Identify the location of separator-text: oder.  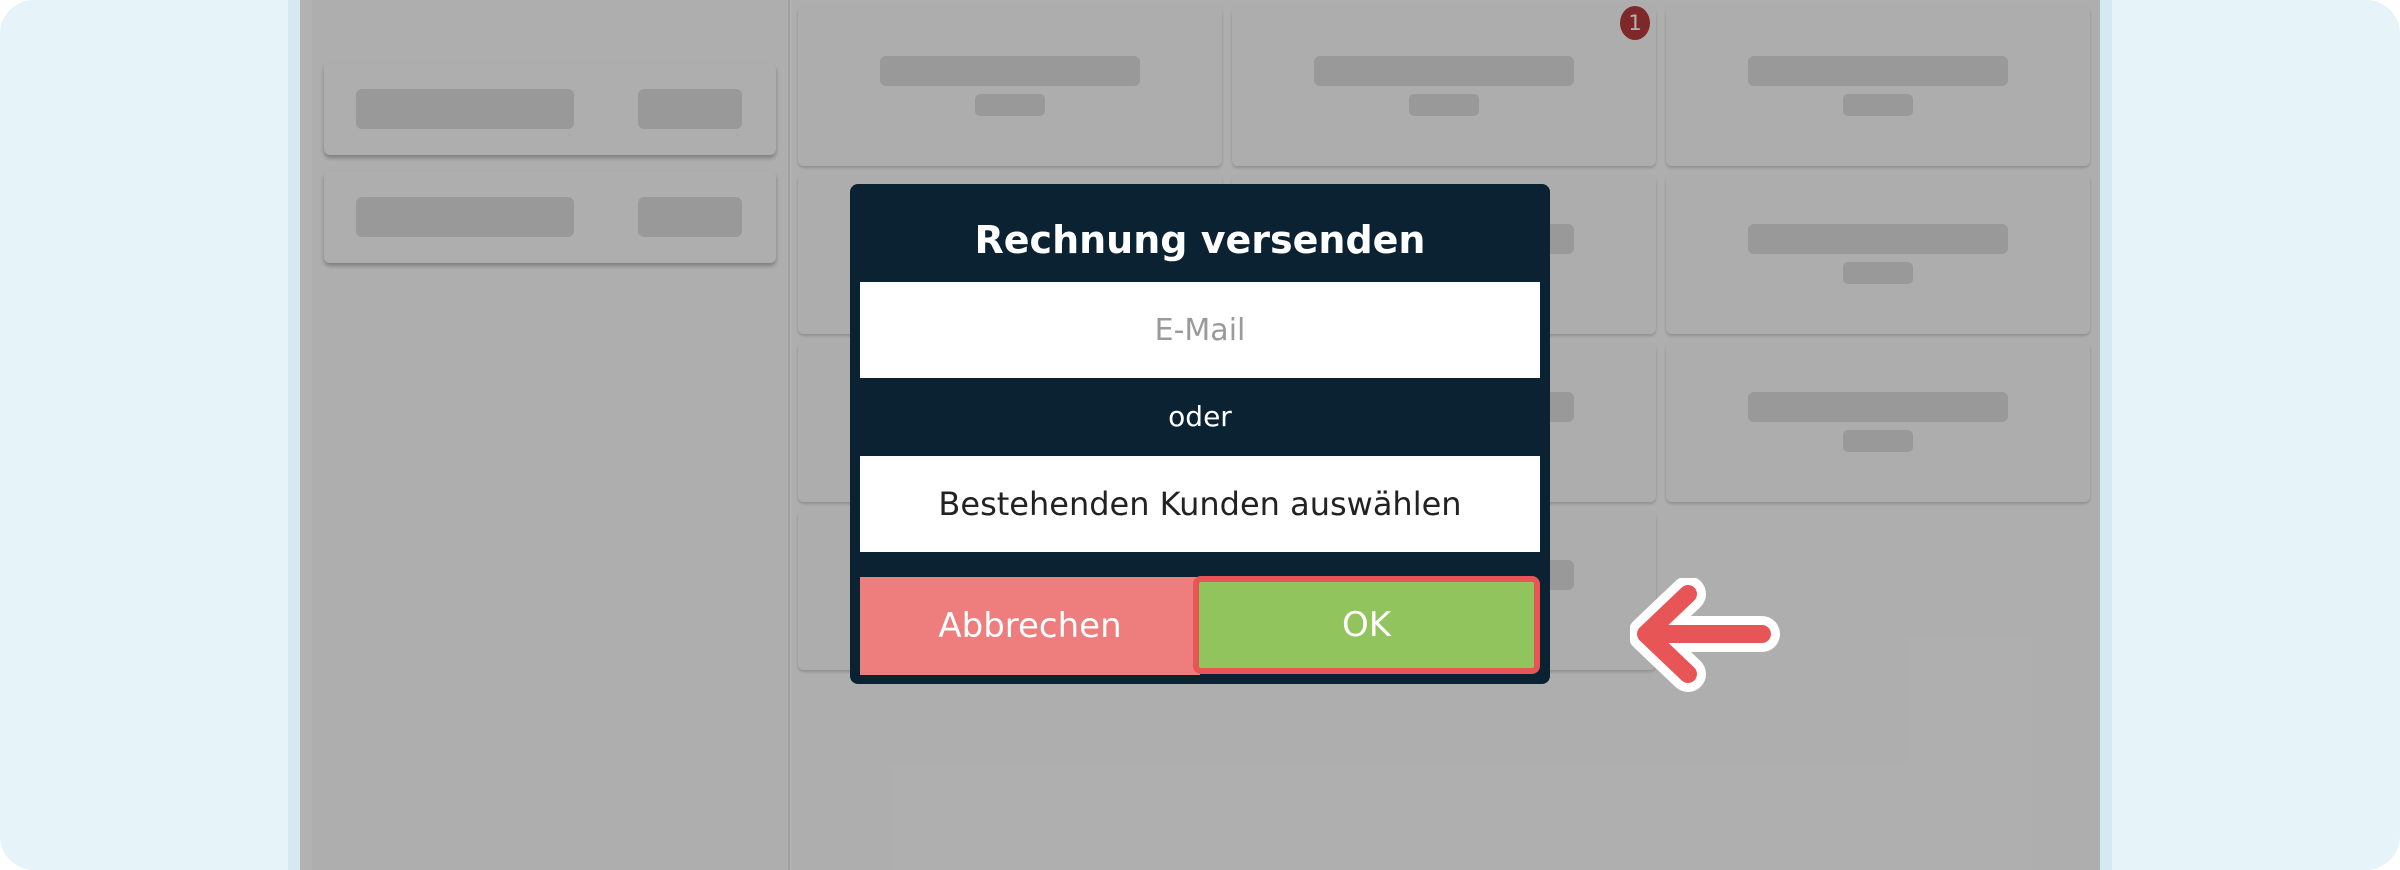
(1200, 416).